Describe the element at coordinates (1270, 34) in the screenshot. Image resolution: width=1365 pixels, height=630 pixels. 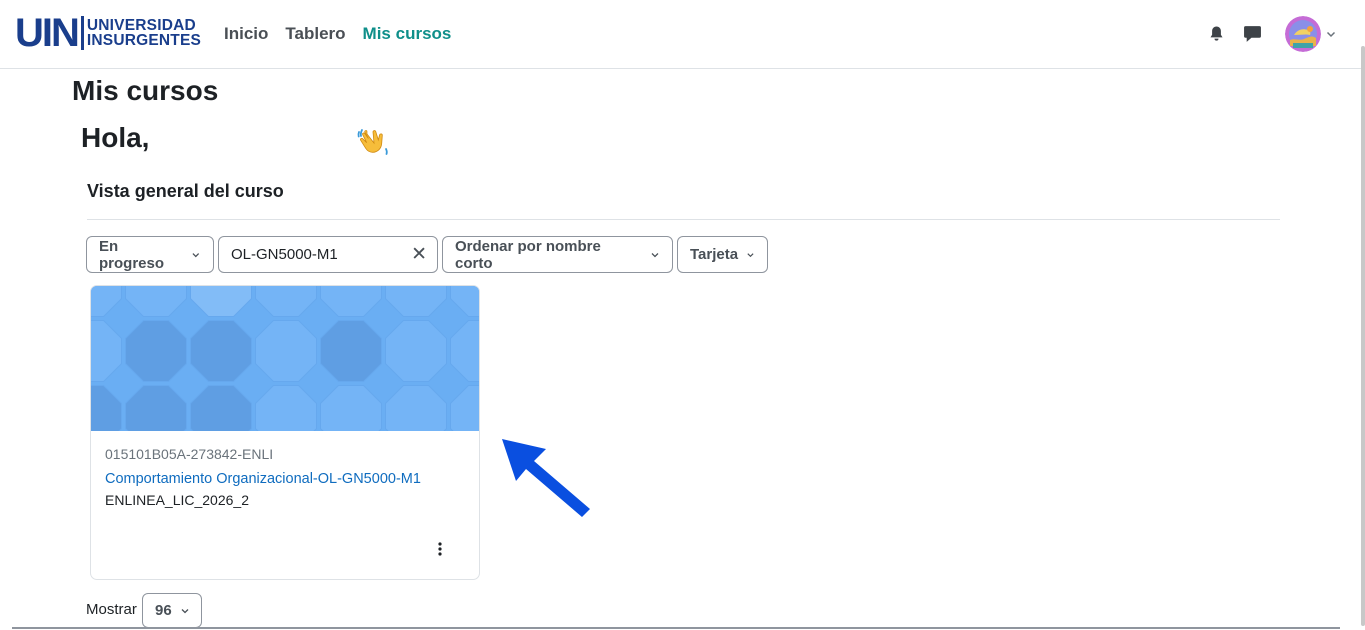
I see `user-controls` at that location.